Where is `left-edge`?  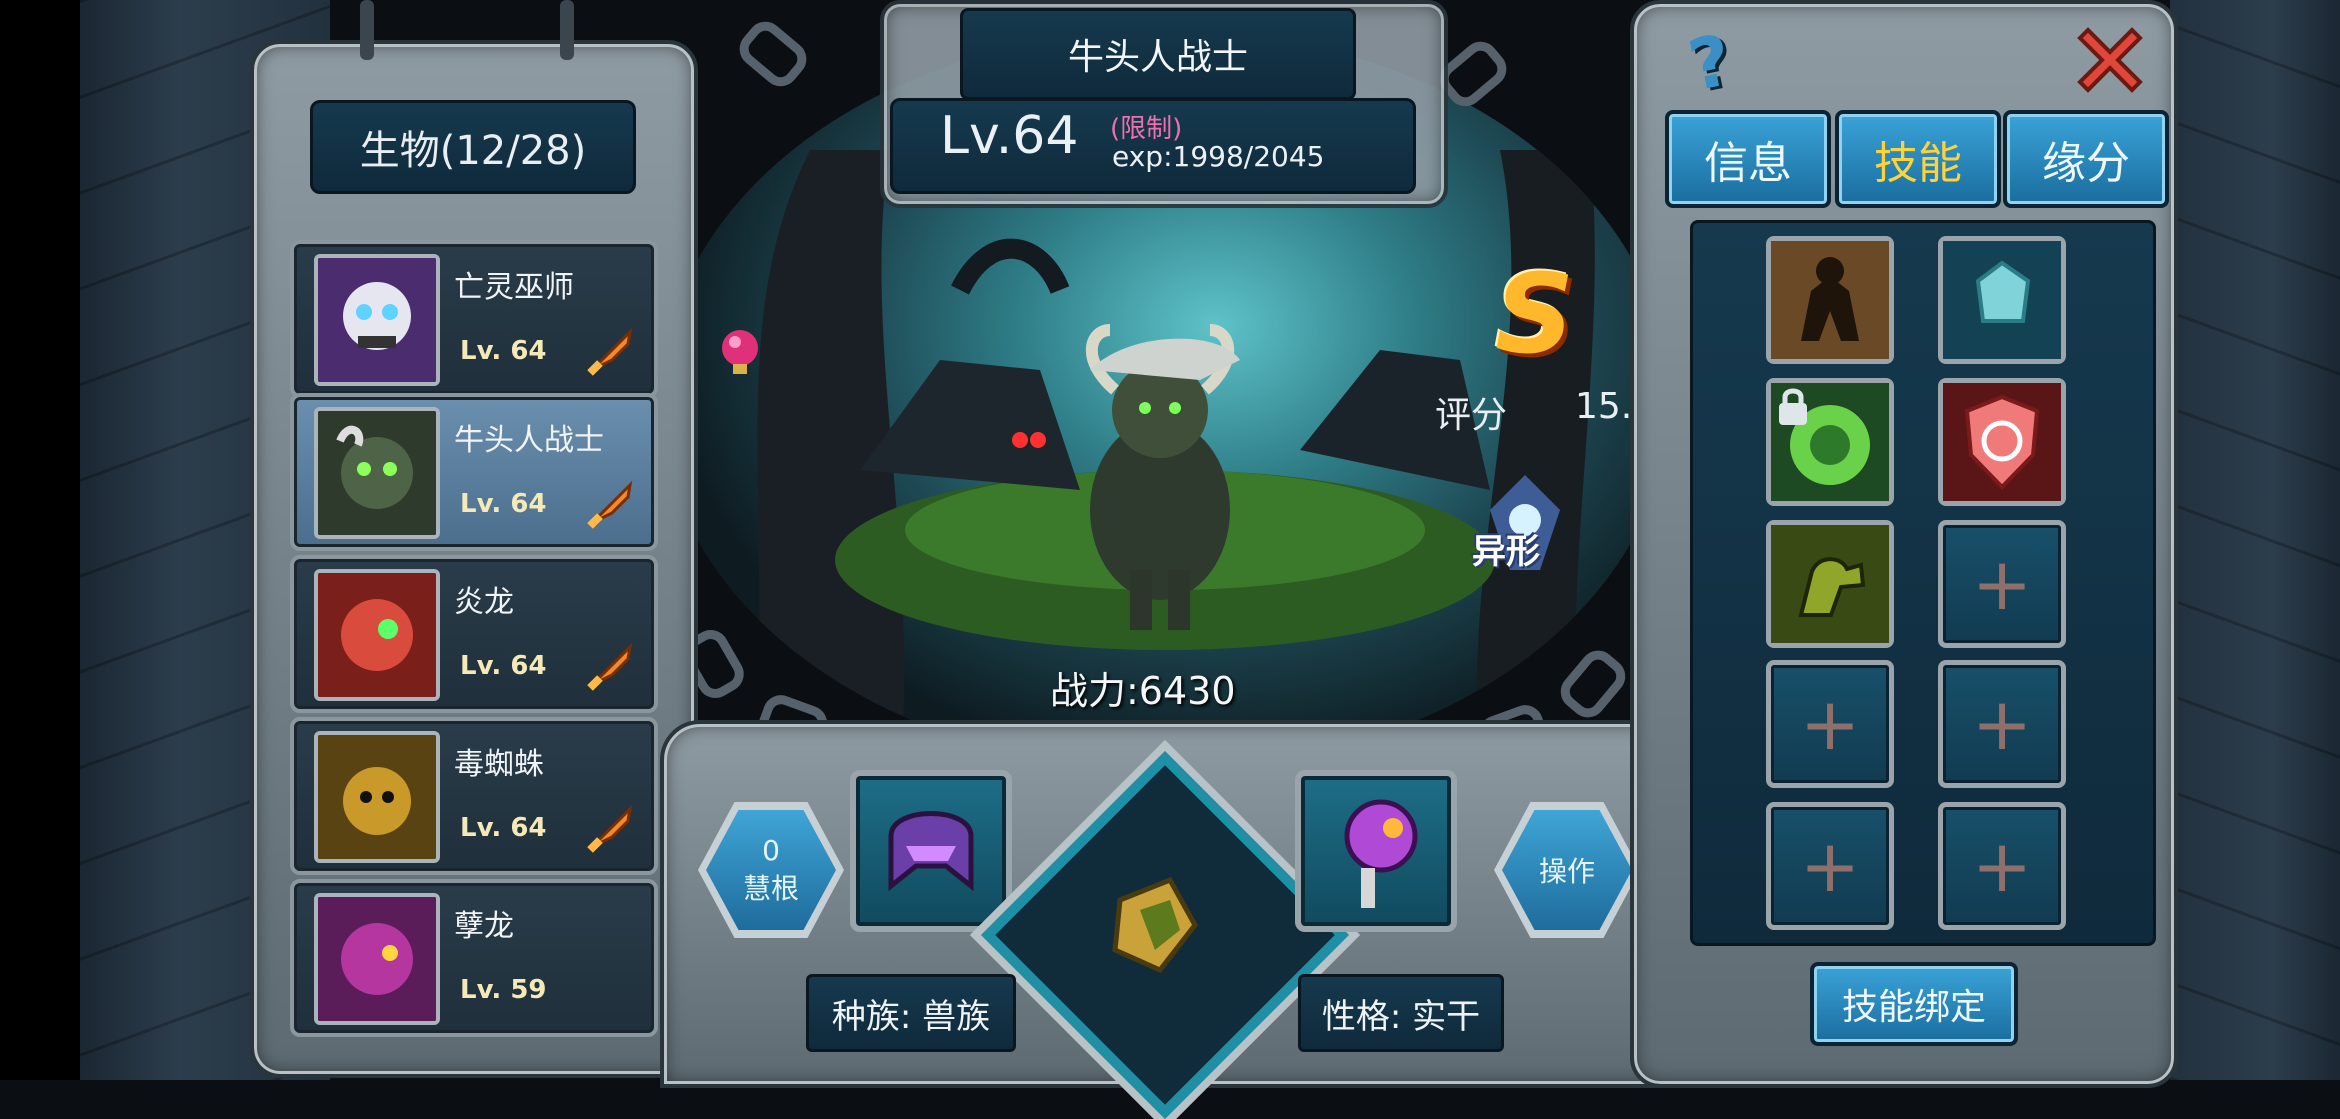 left-edge is located at coordinates (40, 540).